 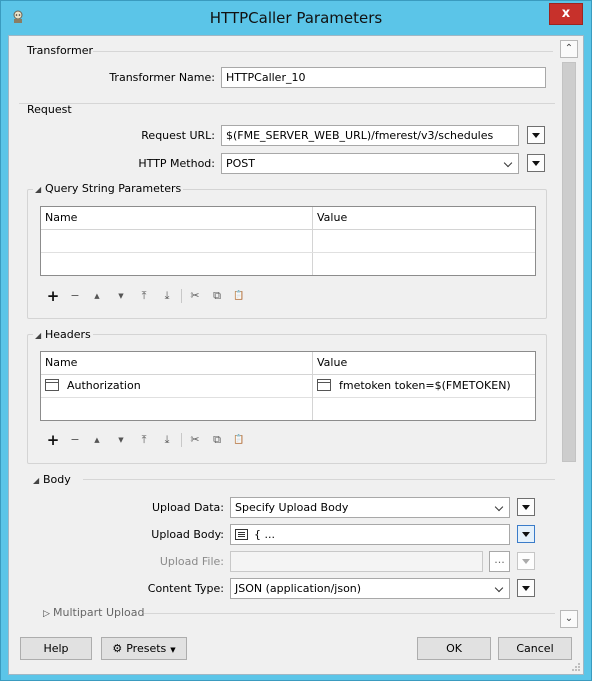 I want to click on help-button: Help, so click(x=56, y=648).